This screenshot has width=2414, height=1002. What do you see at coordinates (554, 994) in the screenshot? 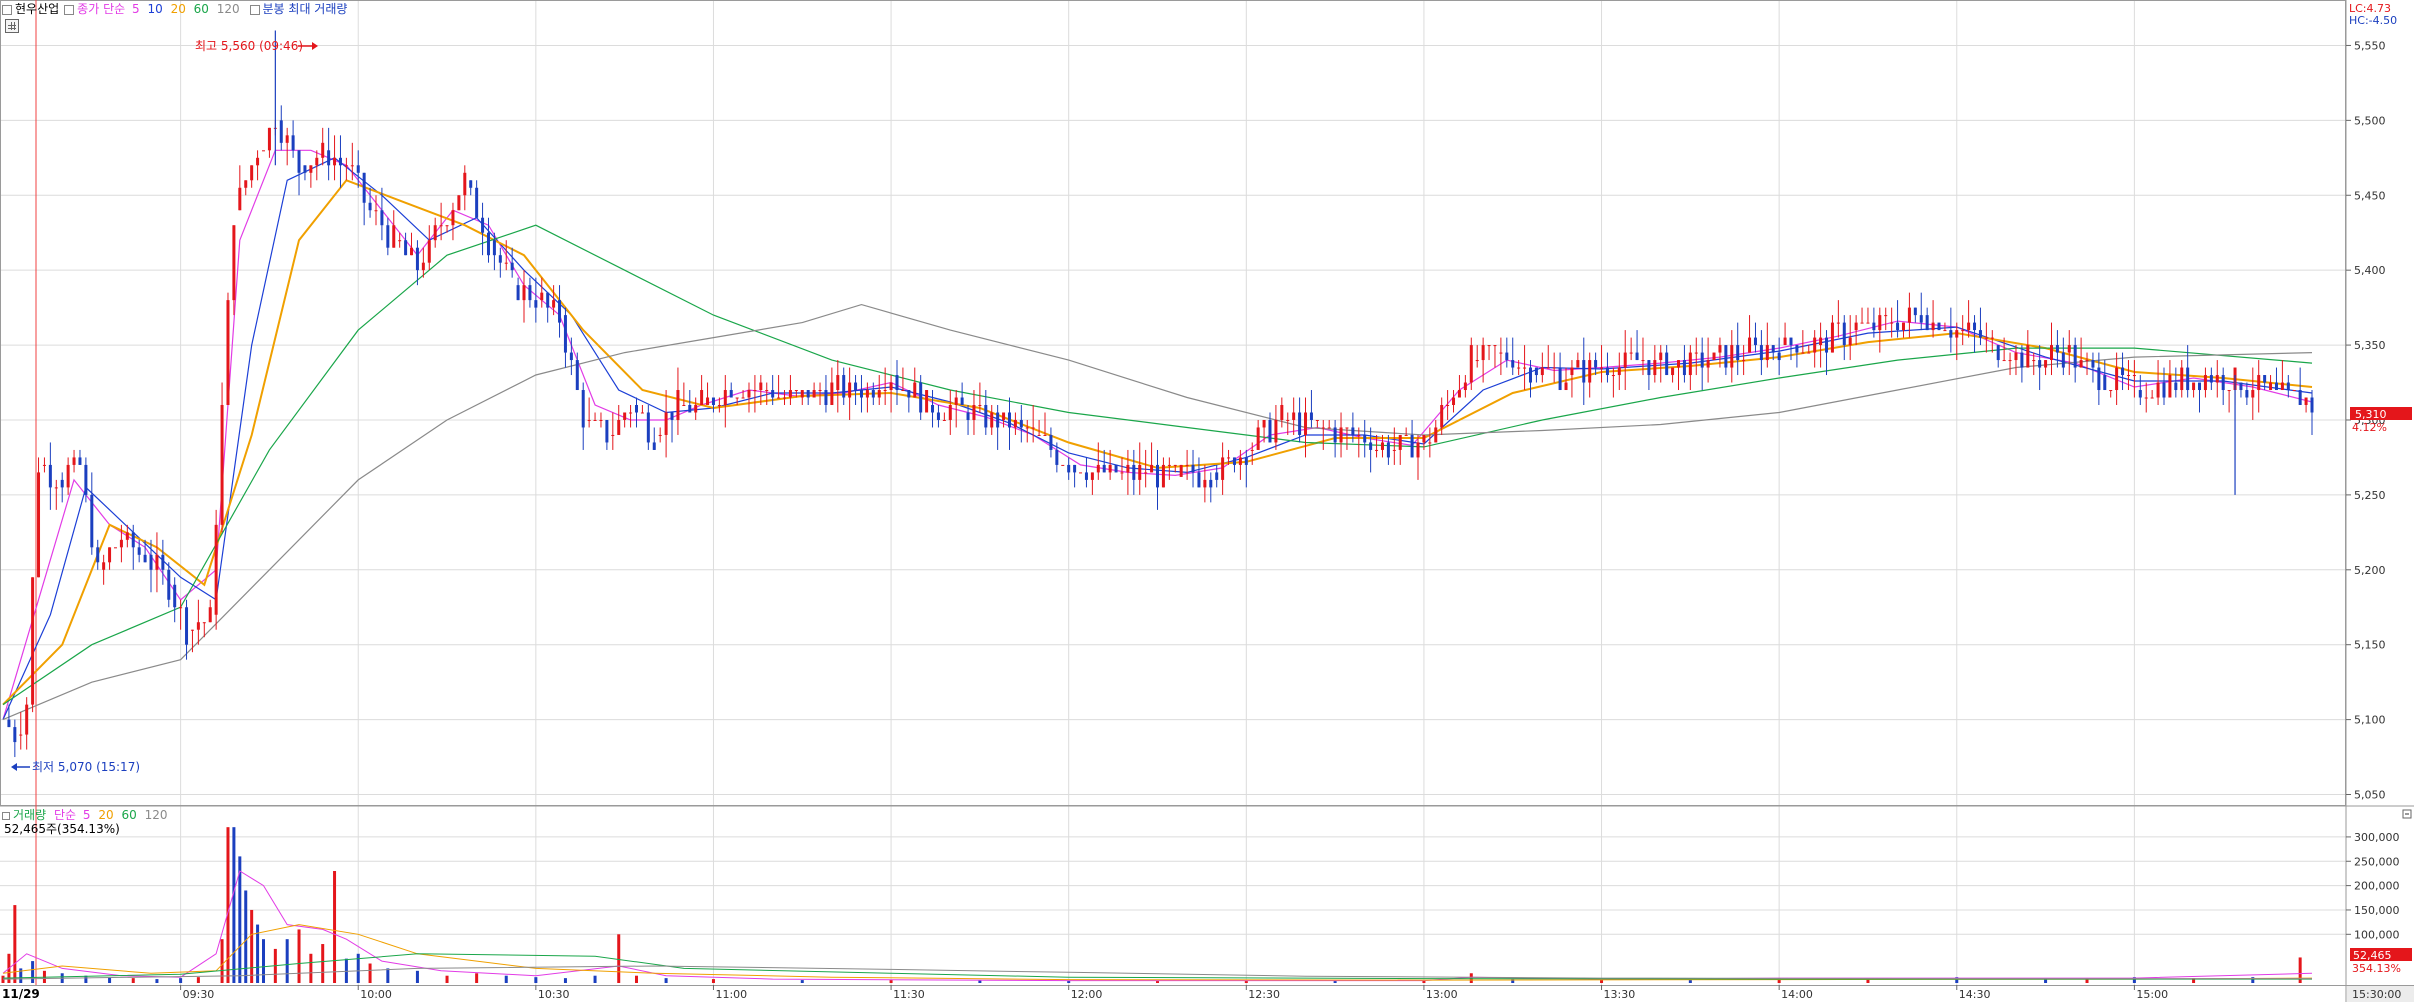
I see `time-tick-label: 10:30` at bounding box center [554, 994].